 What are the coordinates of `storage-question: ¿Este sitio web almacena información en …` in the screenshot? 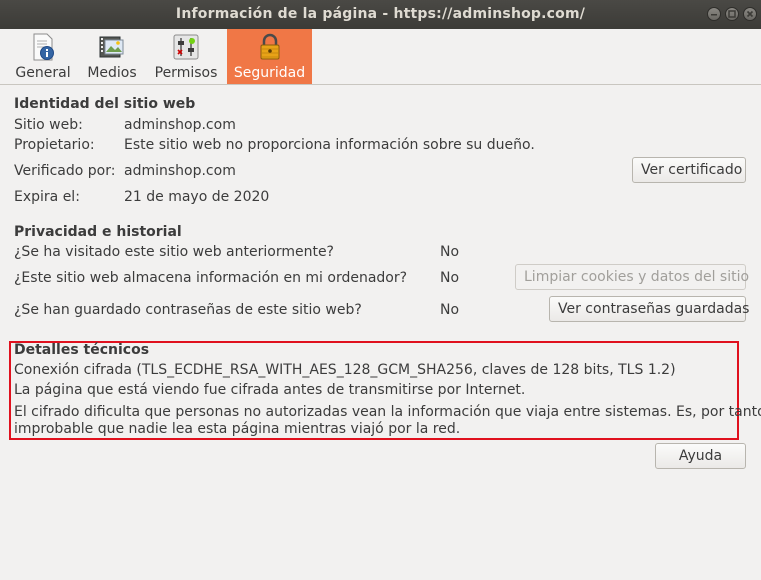 It's located at (211, 278).